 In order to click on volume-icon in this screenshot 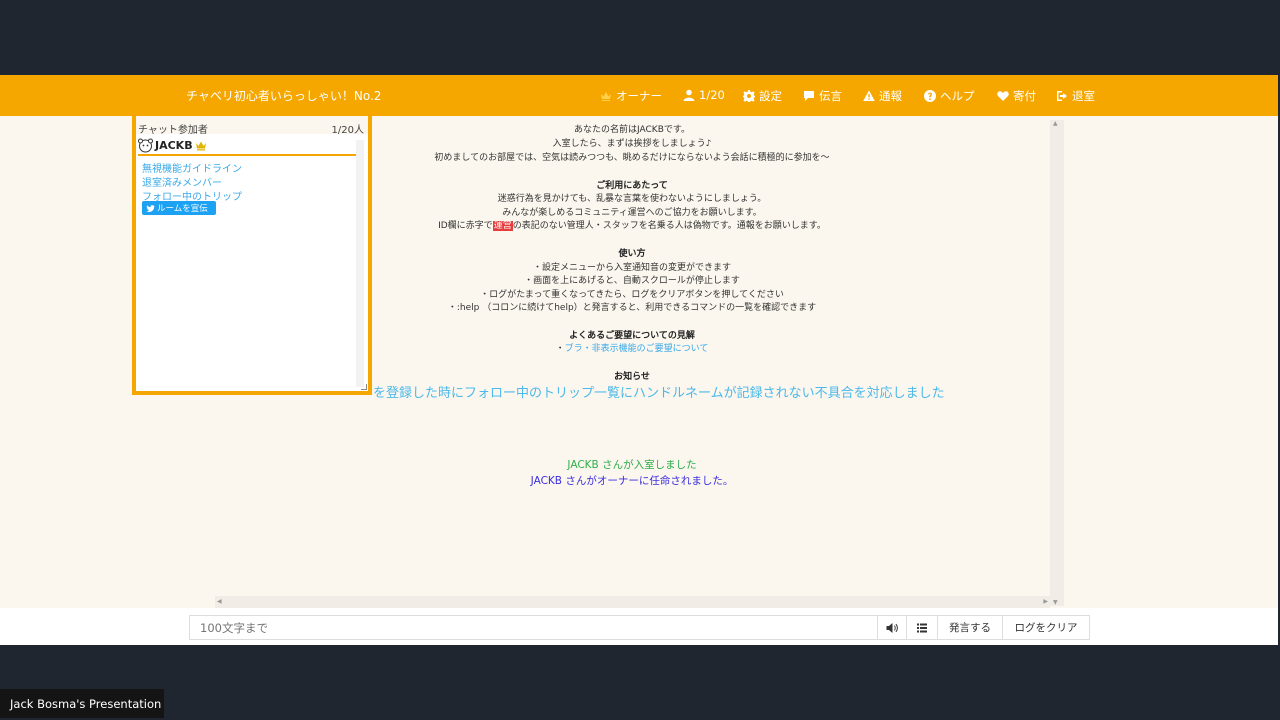, I will do `click(892, 627)`.